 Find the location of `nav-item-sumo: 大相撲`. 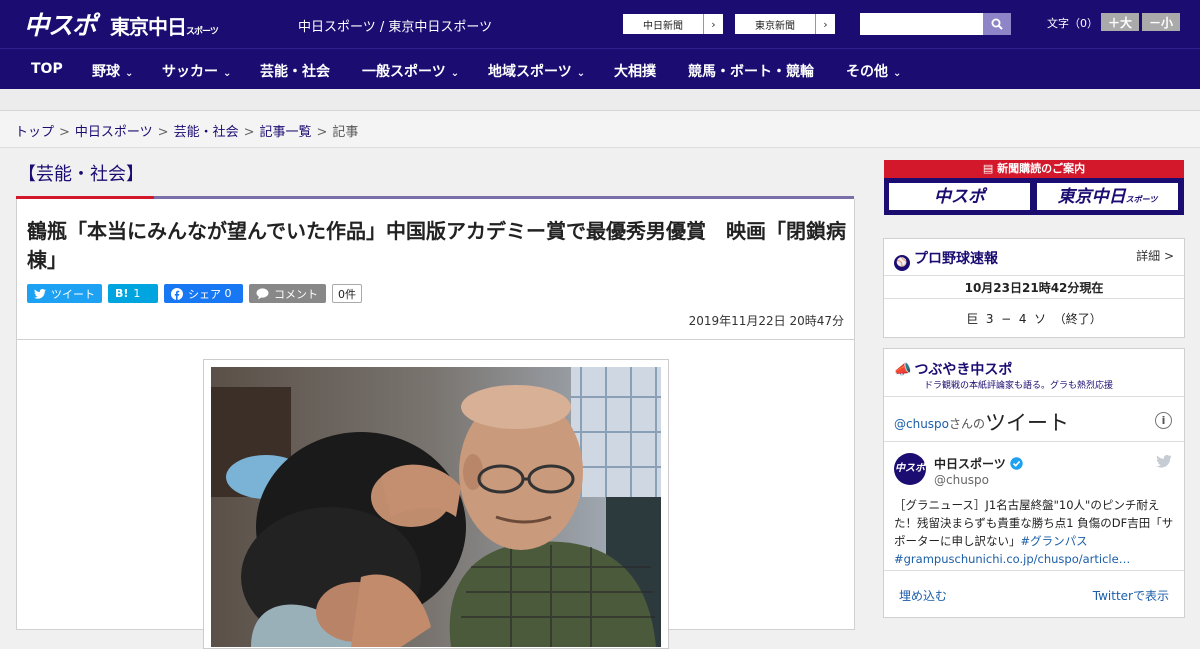

nav-item-sumo: 大相撲 is located at coordinates (635, 71).